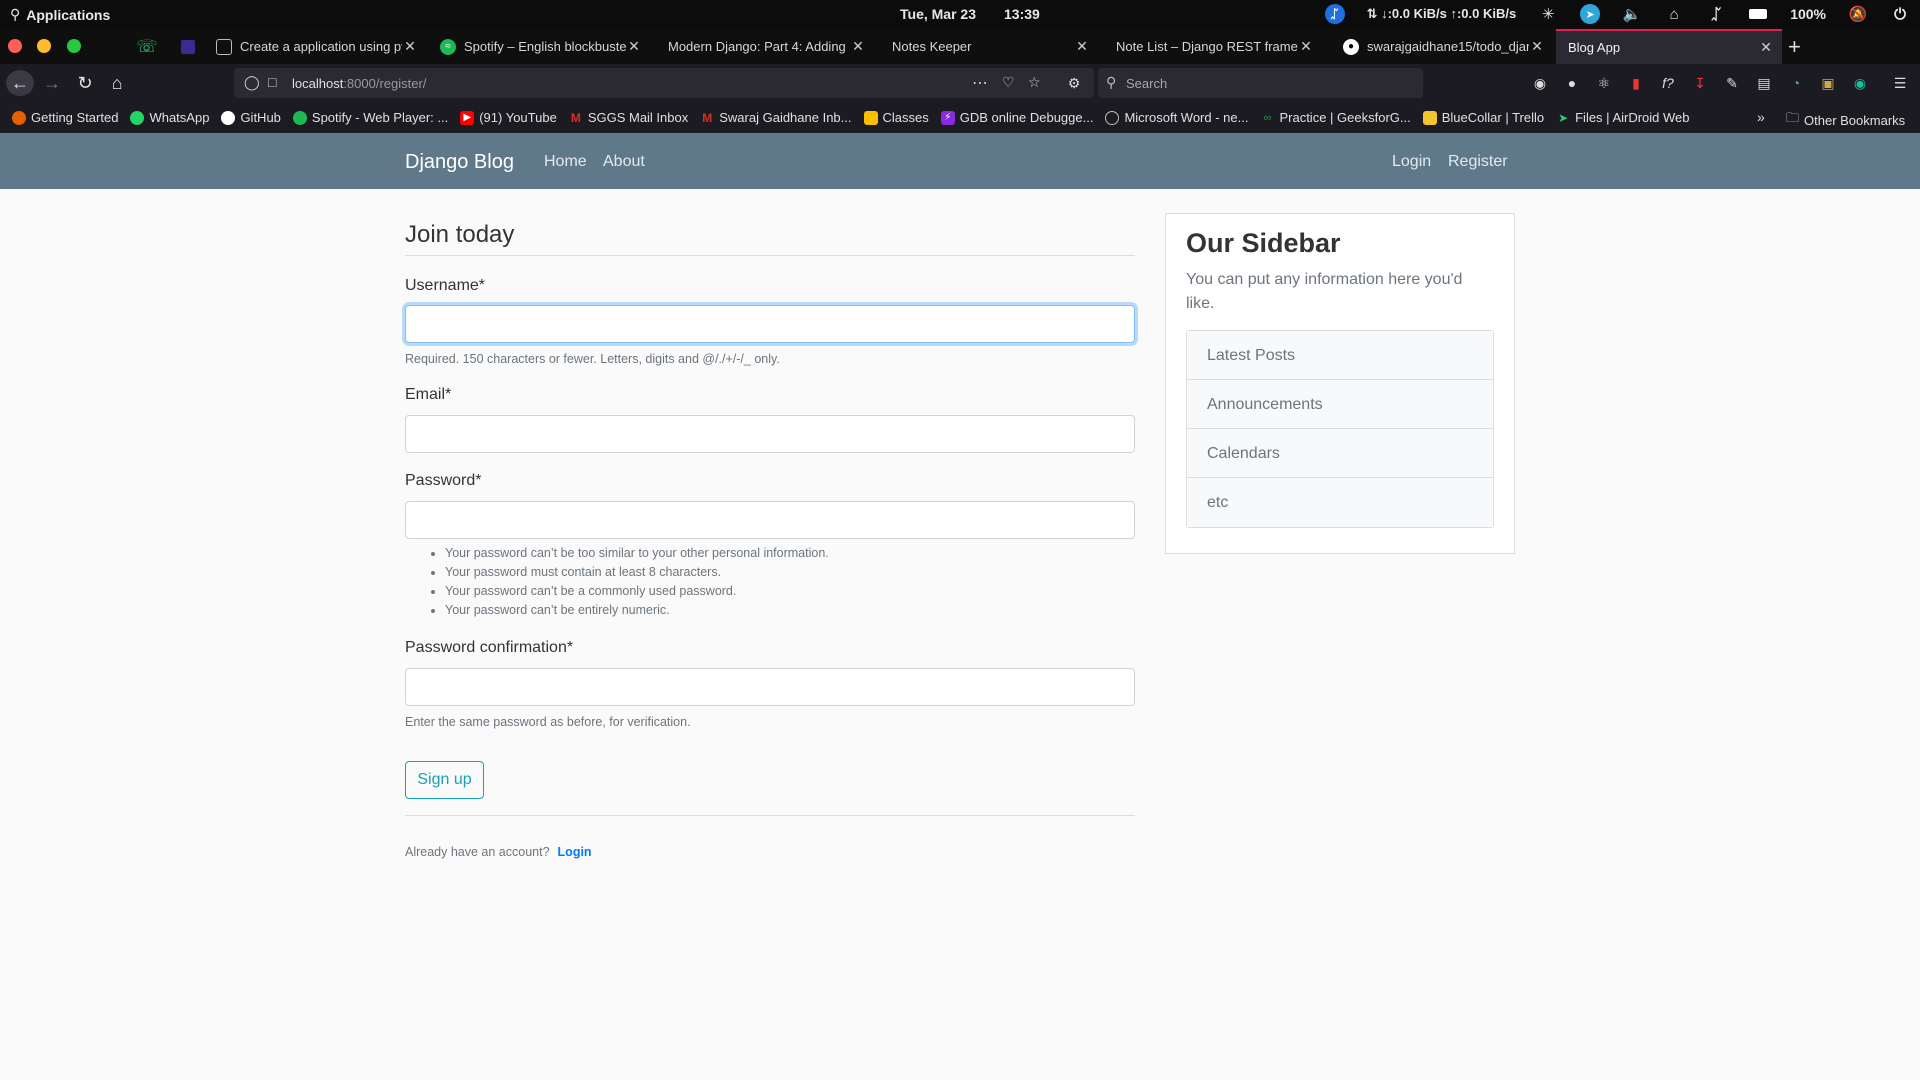 The image size is (1920, 1080). Describe the element at coordinates (541, 46) in the screenshot. I see `tab-spotify: ≈ Spotify – English blockbuster ✕` at that location.